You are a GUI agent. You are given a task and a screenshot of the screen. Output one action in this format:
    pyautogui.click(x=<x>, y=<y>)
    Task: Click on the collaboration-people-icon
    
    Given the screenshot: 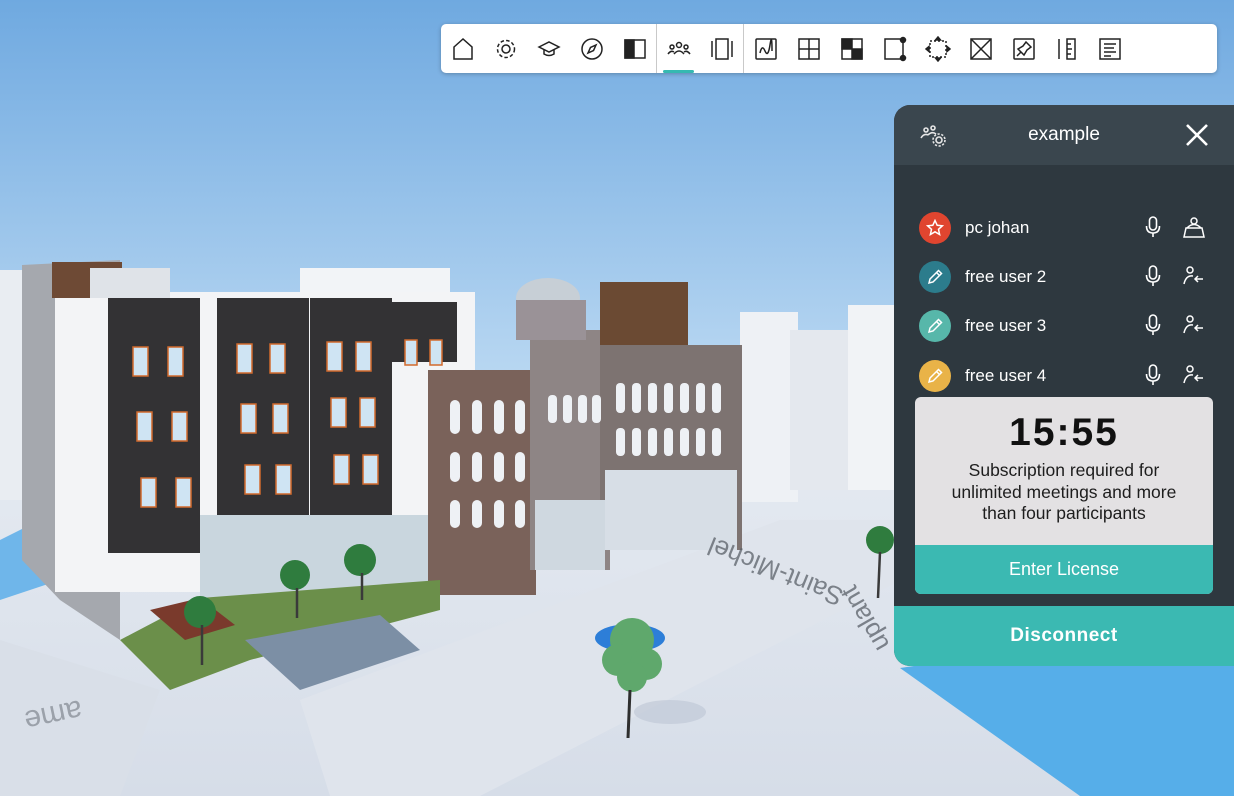 What is the action you would take?
    pyautogui.click(x=678, y=48)
    